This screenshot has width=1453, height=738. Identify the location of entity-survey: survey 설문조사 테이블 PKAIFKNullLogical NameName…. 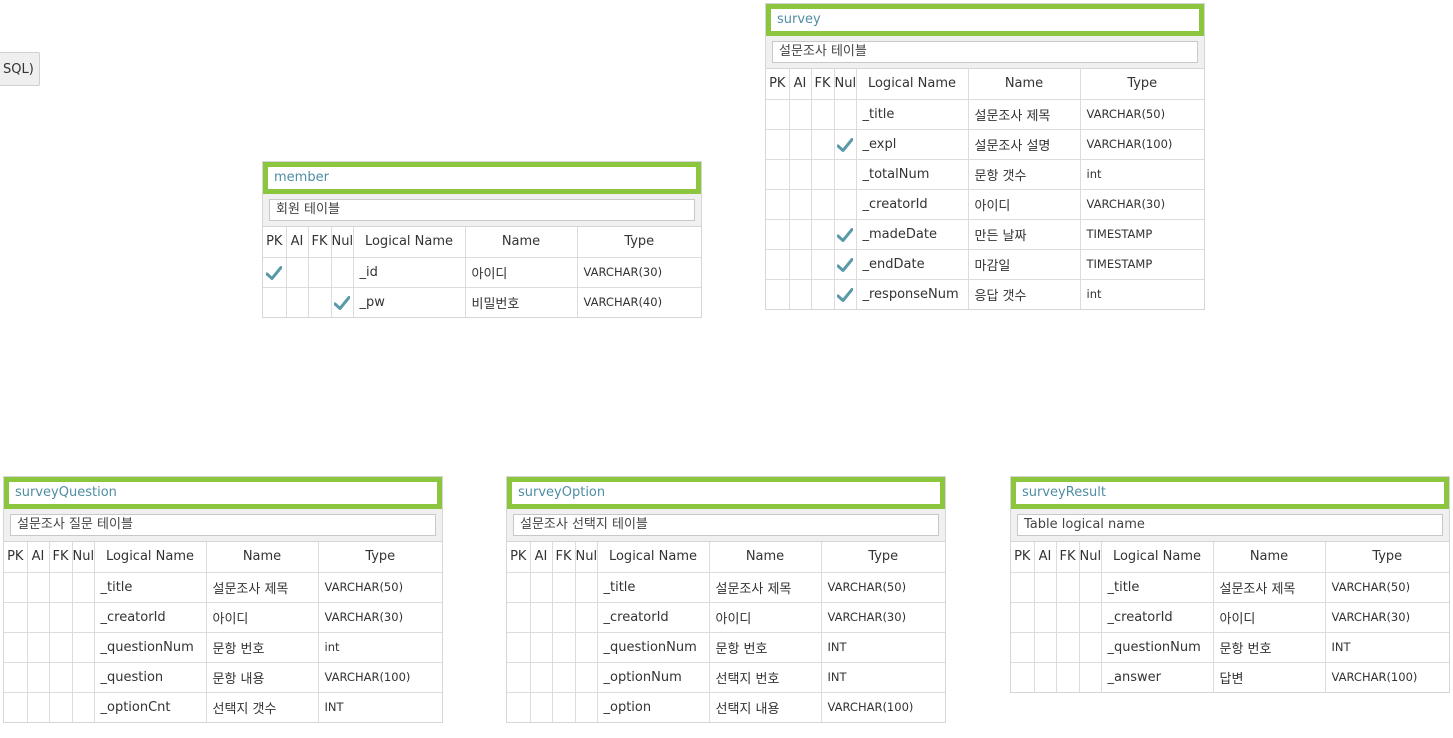
(985, 156).